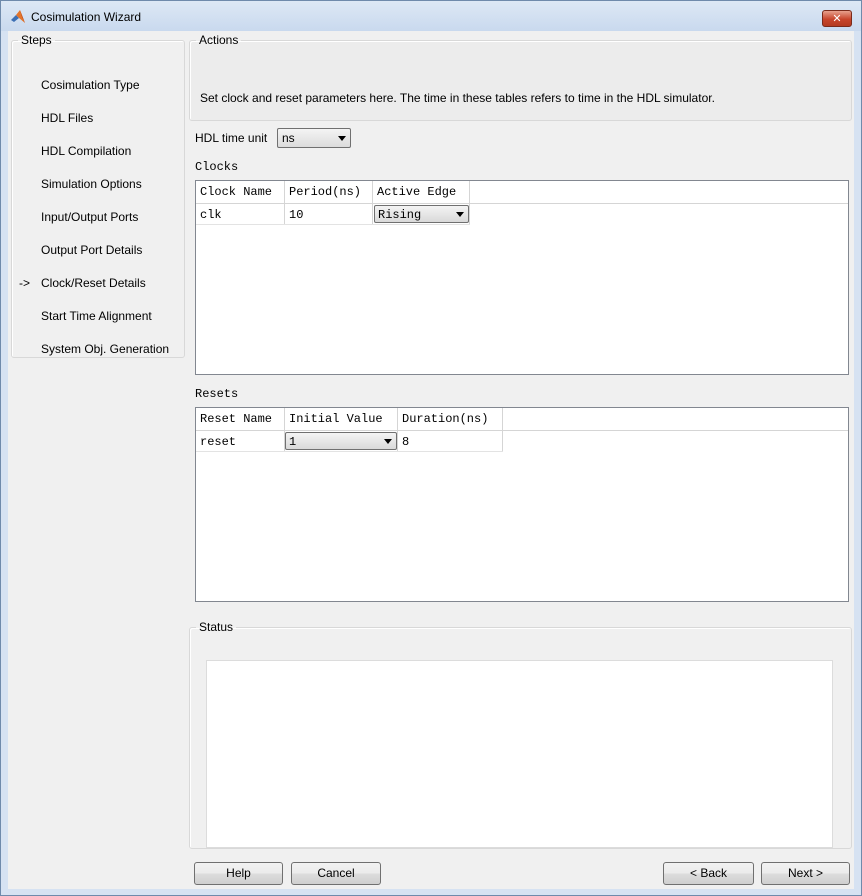  What do you see at coordinates (708, 873) in the screenshot?
I see `back-button: < Back` at bounding box center [708, 873].